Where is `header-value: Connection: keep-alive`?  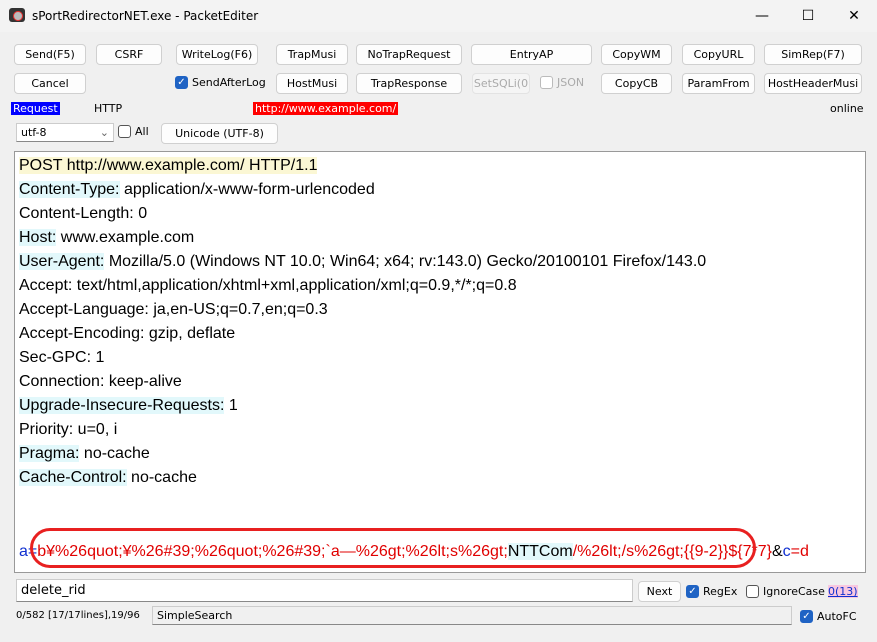
header-value: Connection: keep-alive is located at coordinates (100, 381).